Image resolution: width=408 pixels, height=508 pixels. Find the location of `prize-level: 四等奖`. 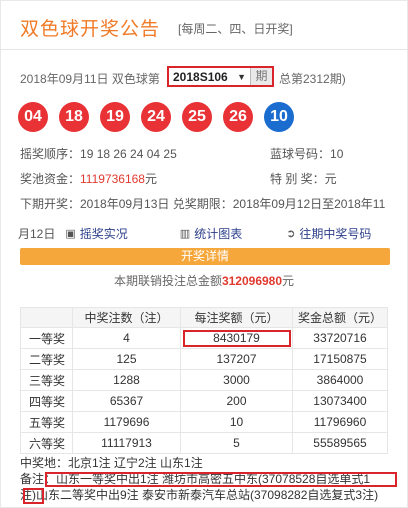

prize-level: 四等奖 is located at coordinates (46, 401).